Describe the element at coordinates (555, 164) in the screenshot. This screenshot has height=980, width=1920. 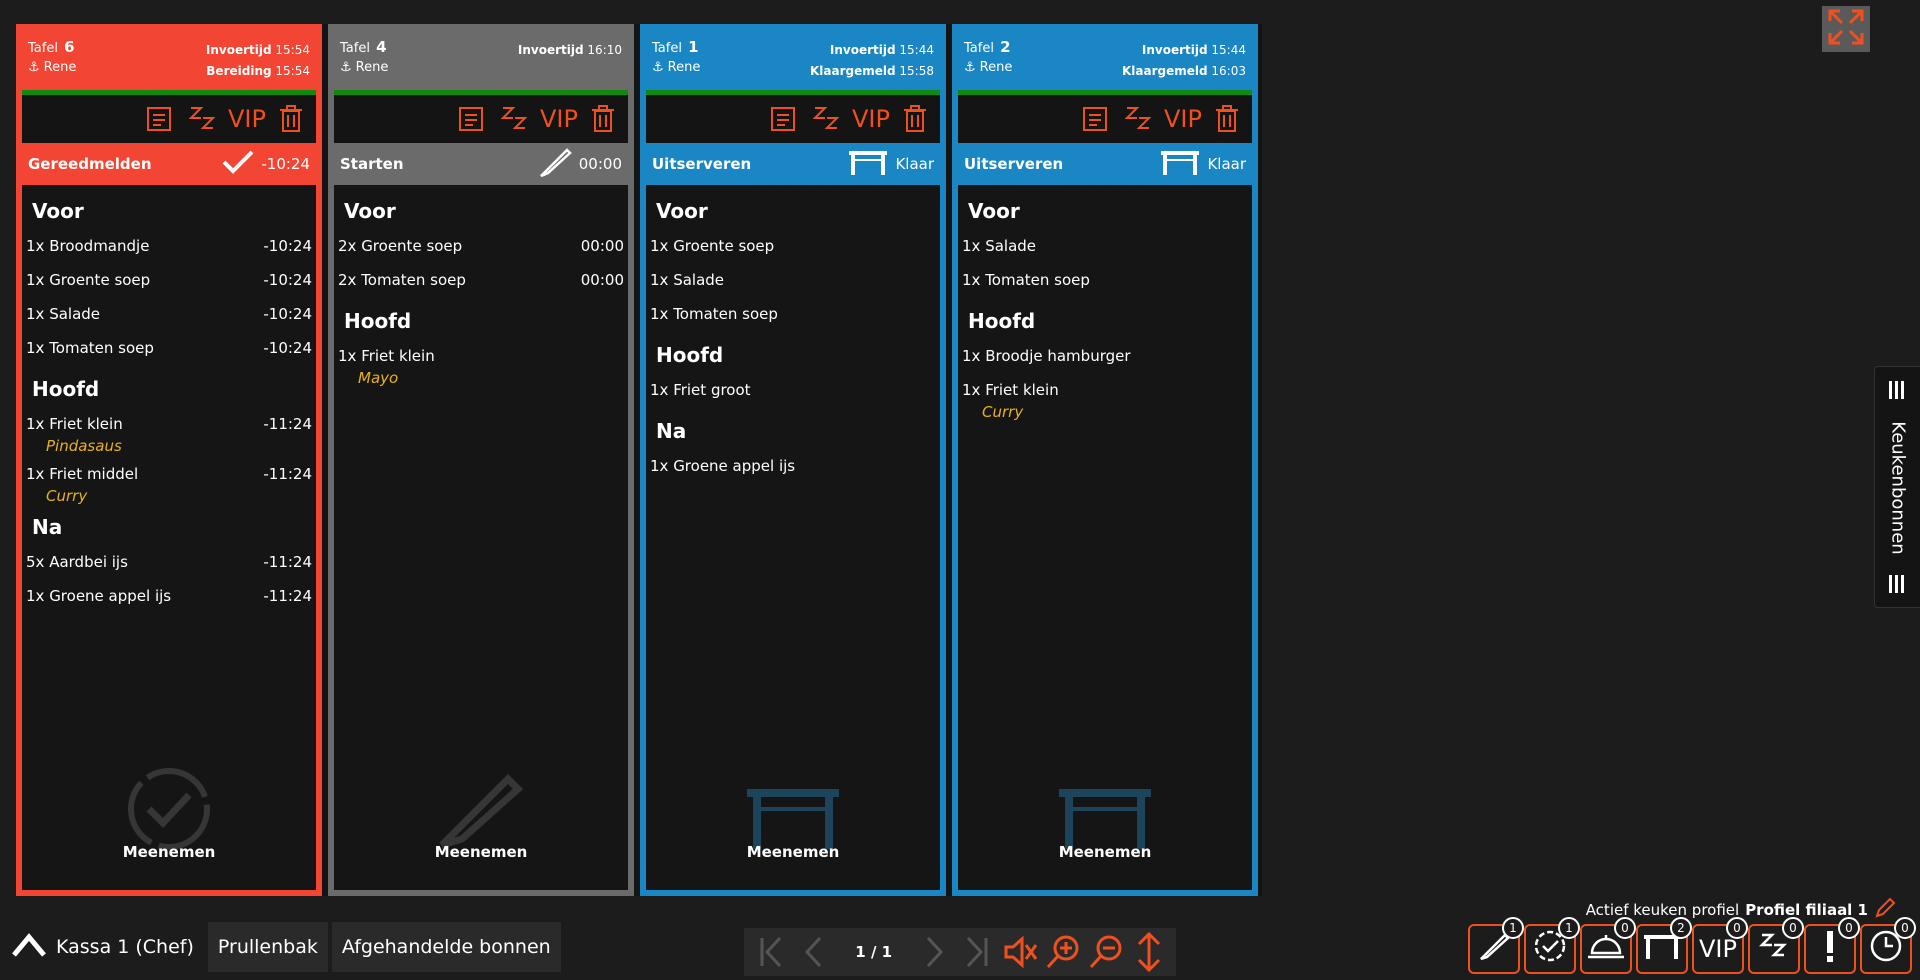
I see `knife-icon` at that location.